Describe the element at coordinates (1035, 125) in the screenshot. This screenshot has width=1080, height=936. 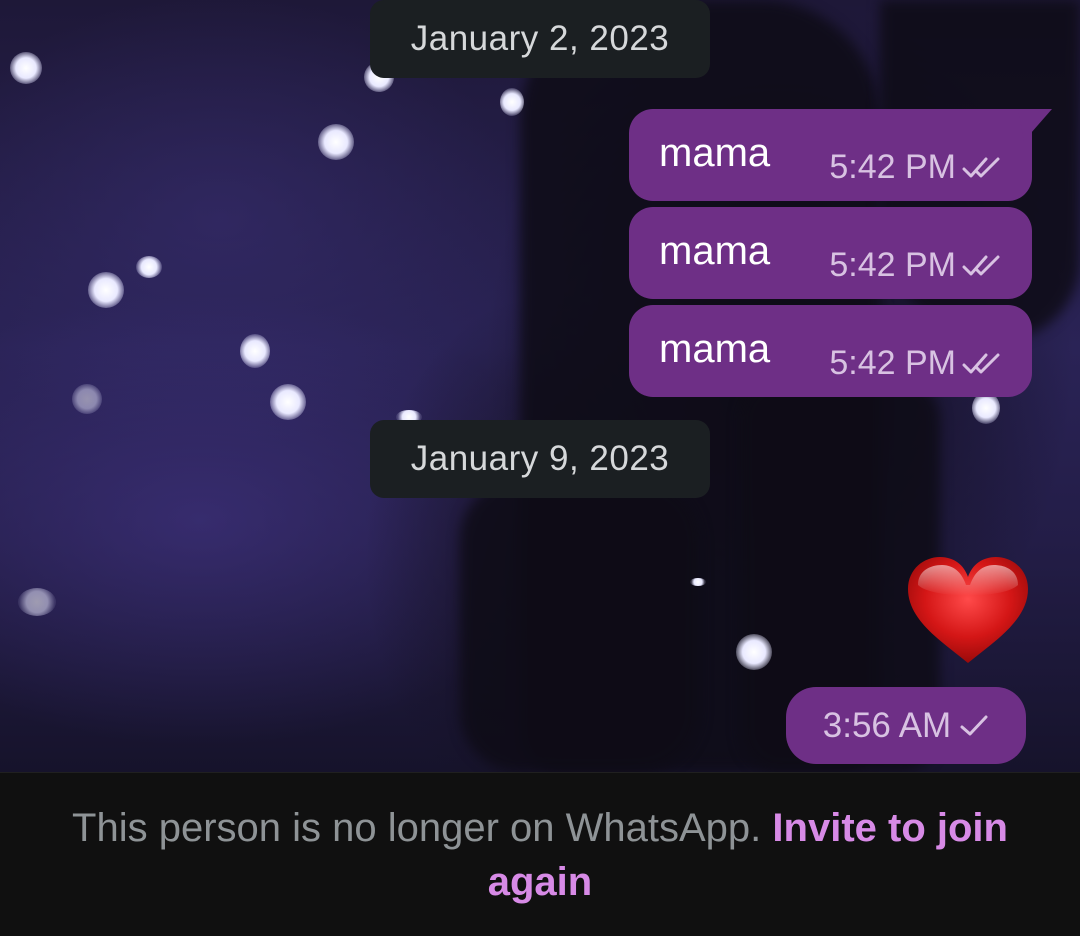
I see `bubble-tail` at that location.